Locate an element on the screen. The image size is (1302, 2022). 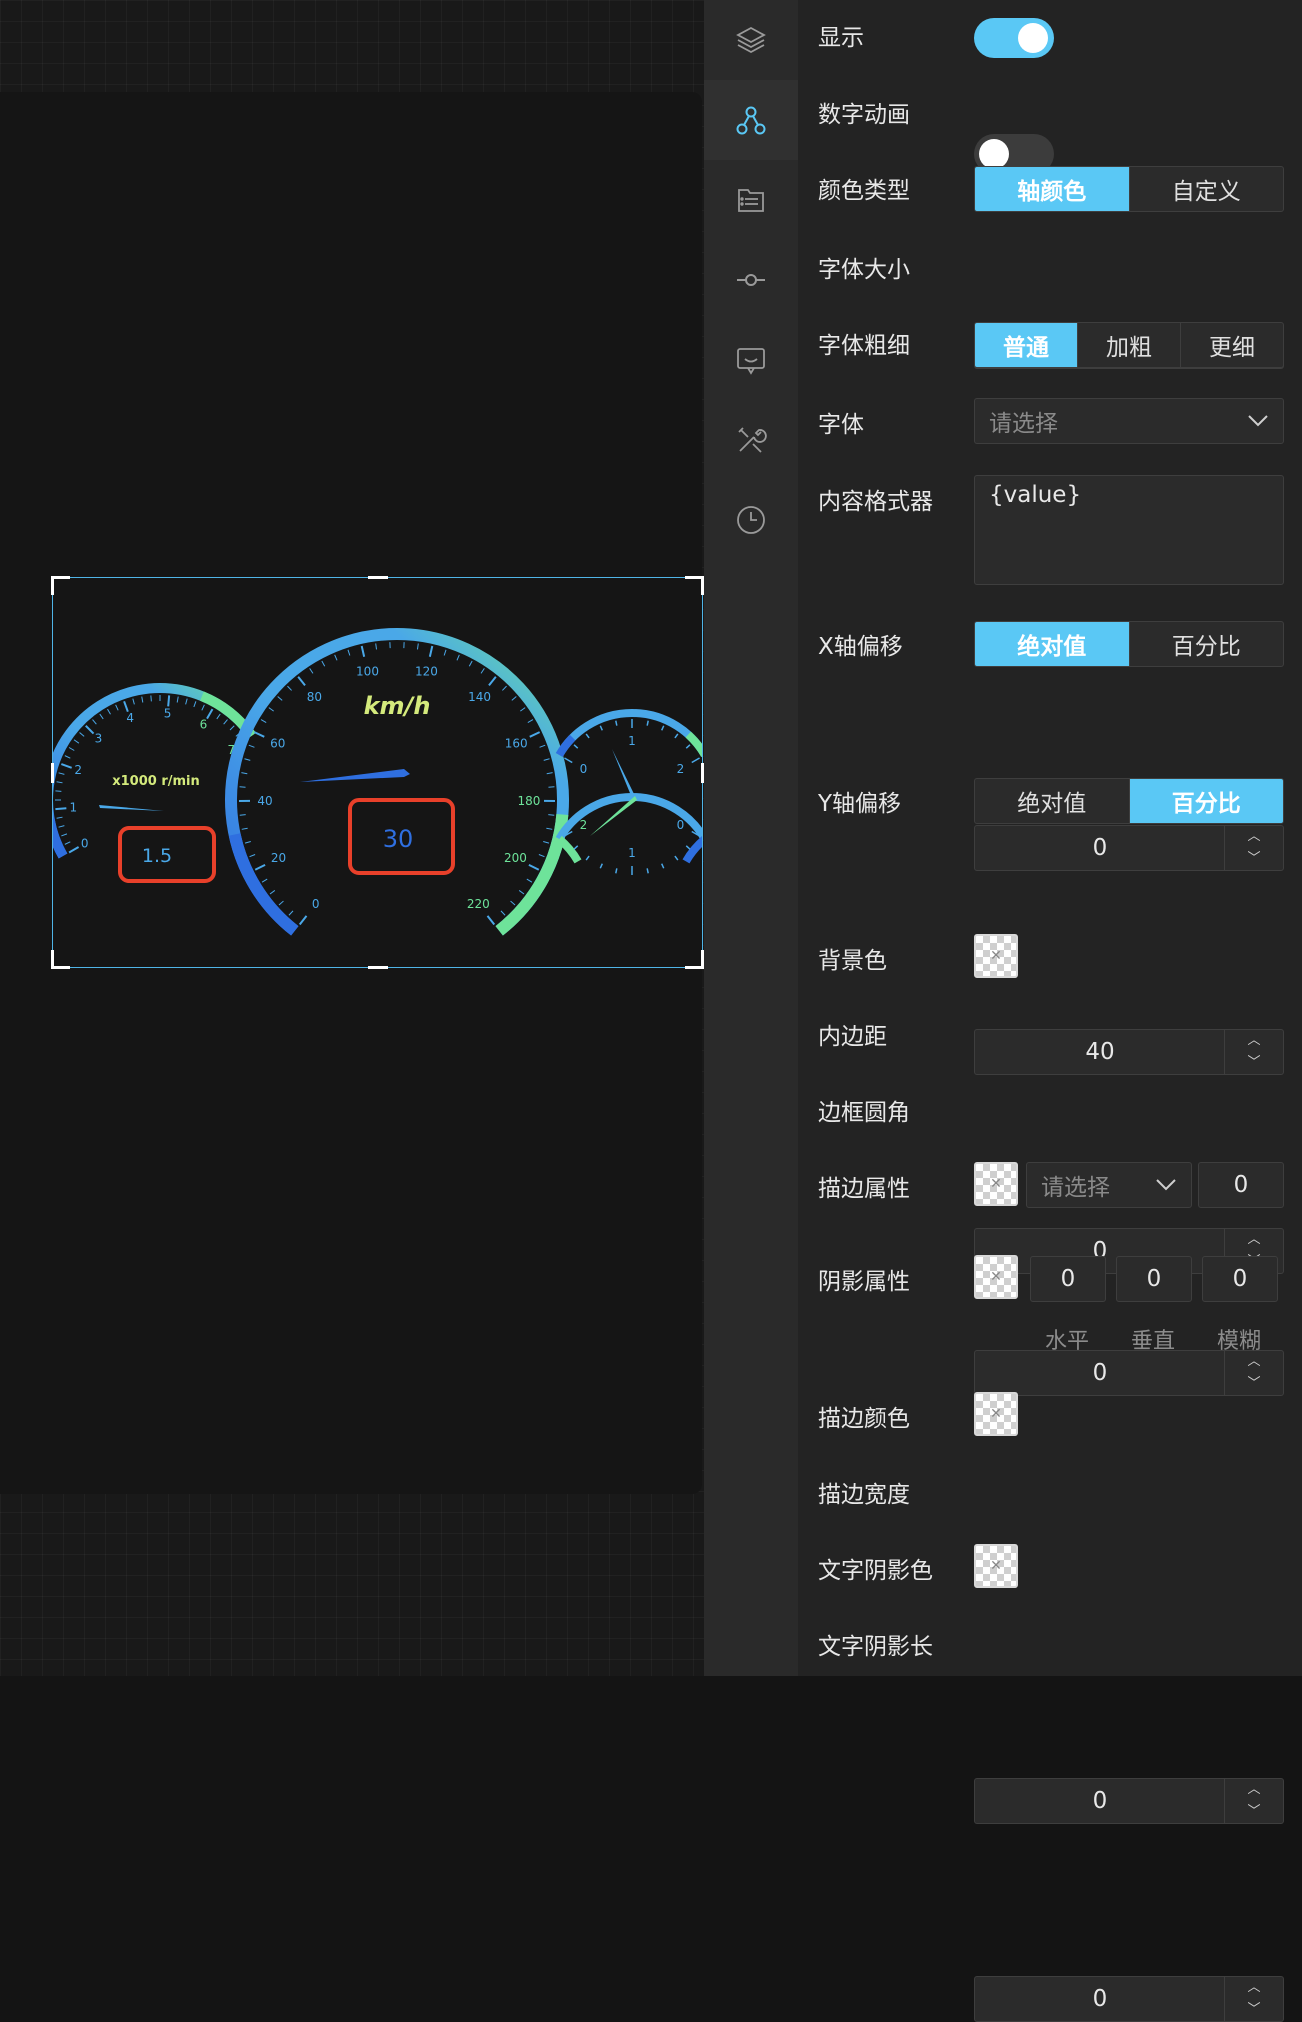
padding-label: 内边距 is located at coordinates (852, 1034).